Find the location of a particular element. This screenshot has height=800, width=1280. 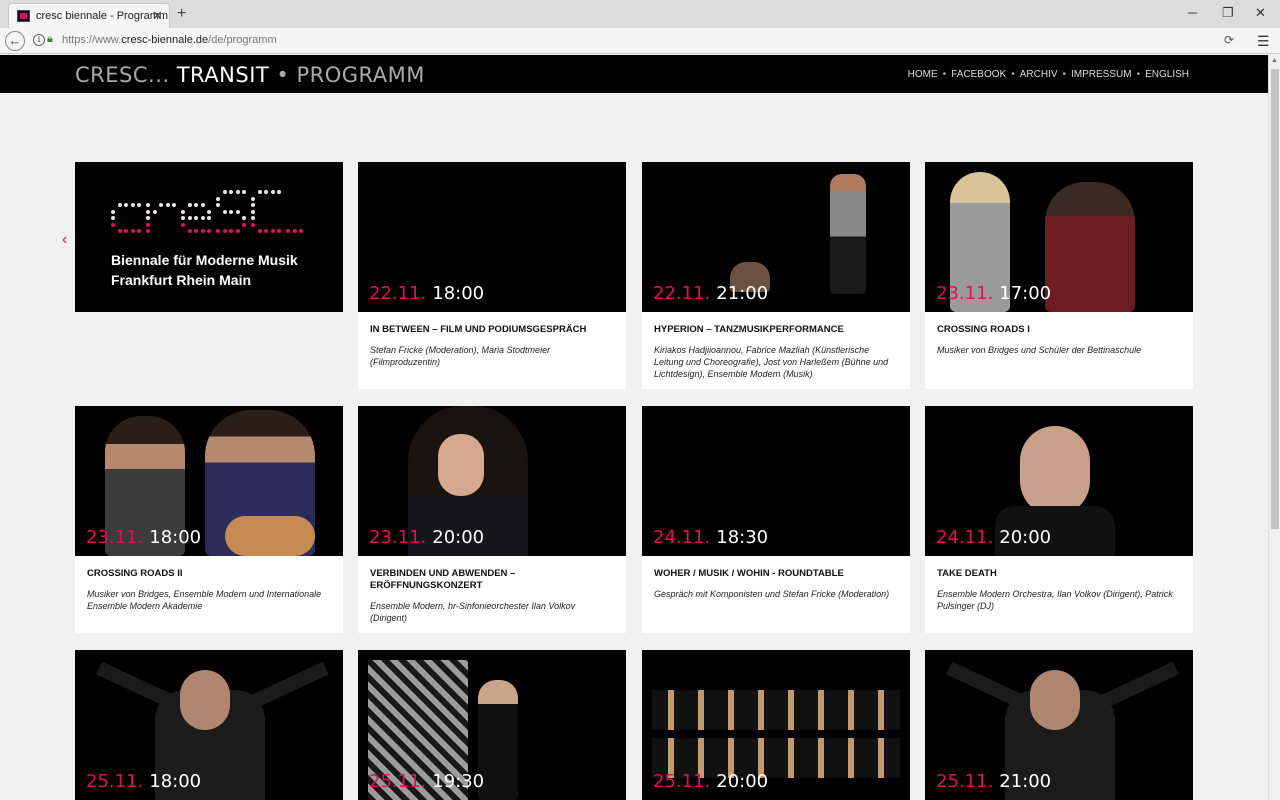

event-image: 24.11. 18:30 is located at coordinates (776, 481).